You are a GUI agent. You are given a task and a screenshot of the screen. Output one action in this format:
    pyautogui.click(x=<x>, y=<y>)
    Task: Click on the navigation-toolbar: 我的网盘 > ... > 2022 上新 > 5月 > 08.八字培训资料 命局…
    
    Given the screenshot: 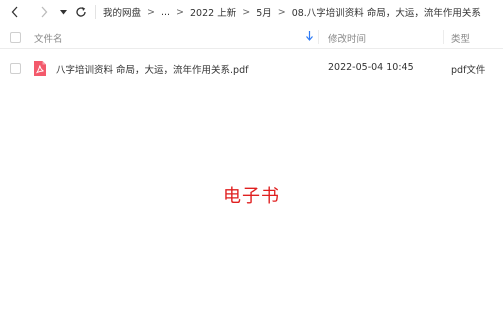 What is the action you would take?
    pyautogui.click(x=251, y=12)
    